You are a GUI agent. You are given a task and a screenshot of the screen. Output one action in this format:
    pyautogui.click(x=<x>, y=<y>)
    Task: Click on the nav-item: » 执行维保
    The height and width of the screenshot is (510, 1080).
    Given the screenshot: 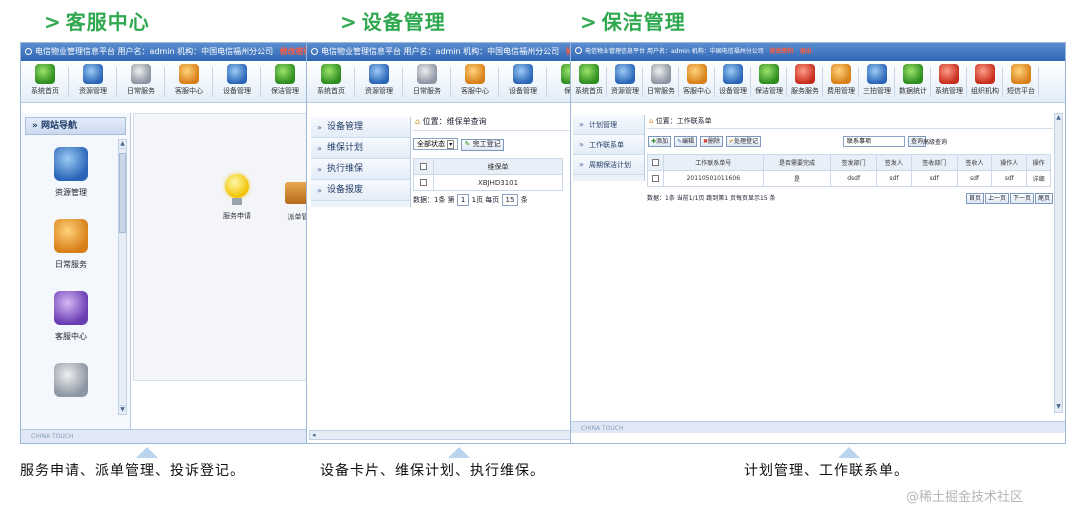 What is the action you would take?
    pyautogui.click(x=360, y=169)
    